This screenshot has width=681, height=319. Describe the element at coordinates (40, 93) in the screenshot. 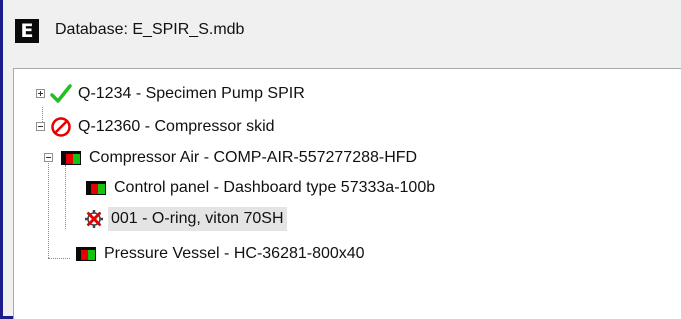

I see `expand-plus-icon` at that location.